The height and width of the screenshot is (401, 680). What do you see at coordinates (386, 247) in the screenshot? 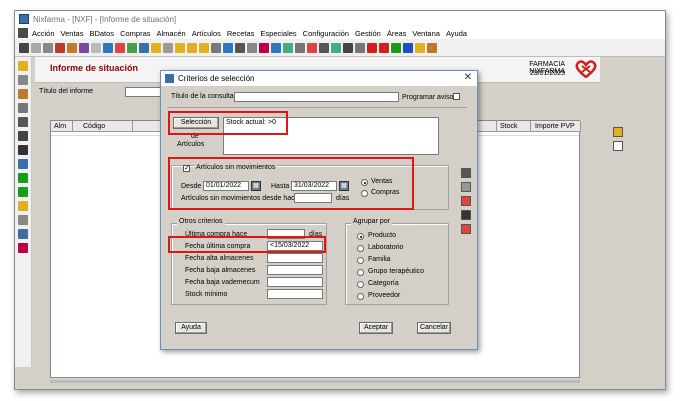
I see `agrupar-laboratorio-label: Laboratorio` at bounding box center [386, 247].